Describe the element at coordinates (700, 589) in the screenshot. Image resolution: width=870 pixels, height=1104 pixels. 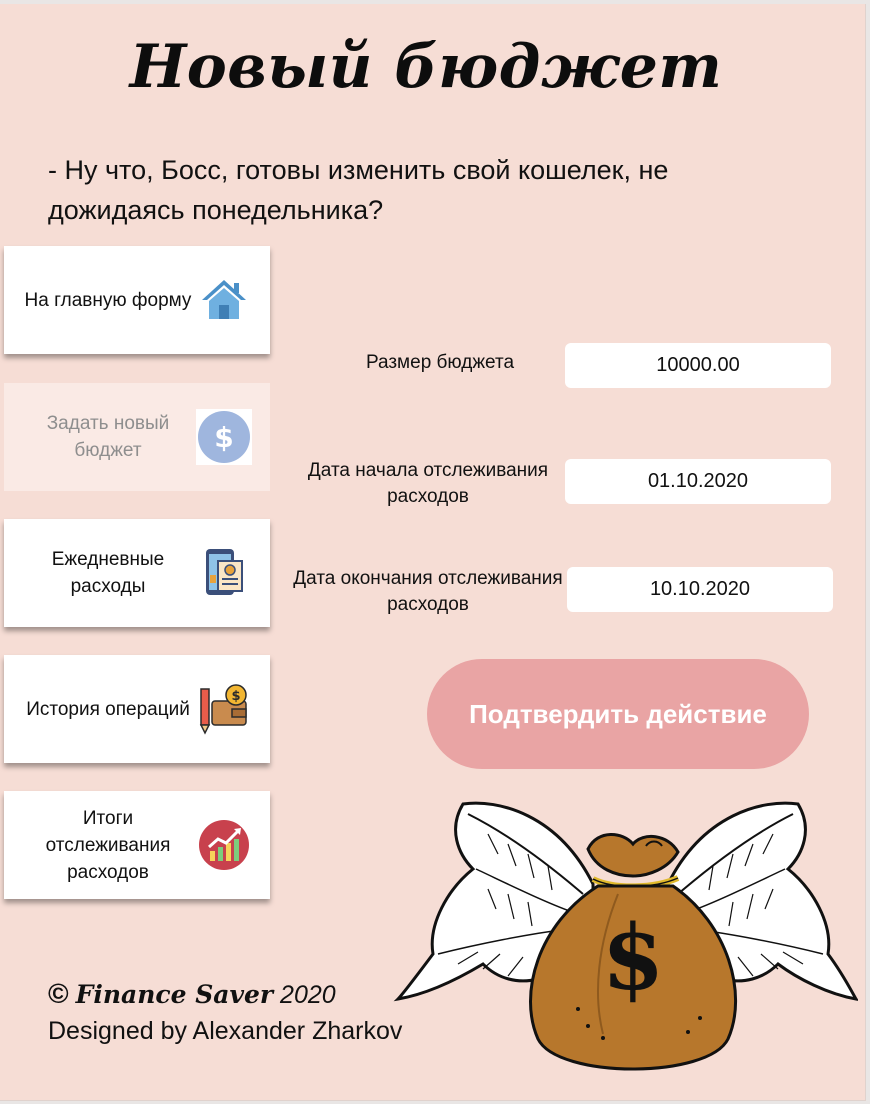
I see `end-date-input` at that location.